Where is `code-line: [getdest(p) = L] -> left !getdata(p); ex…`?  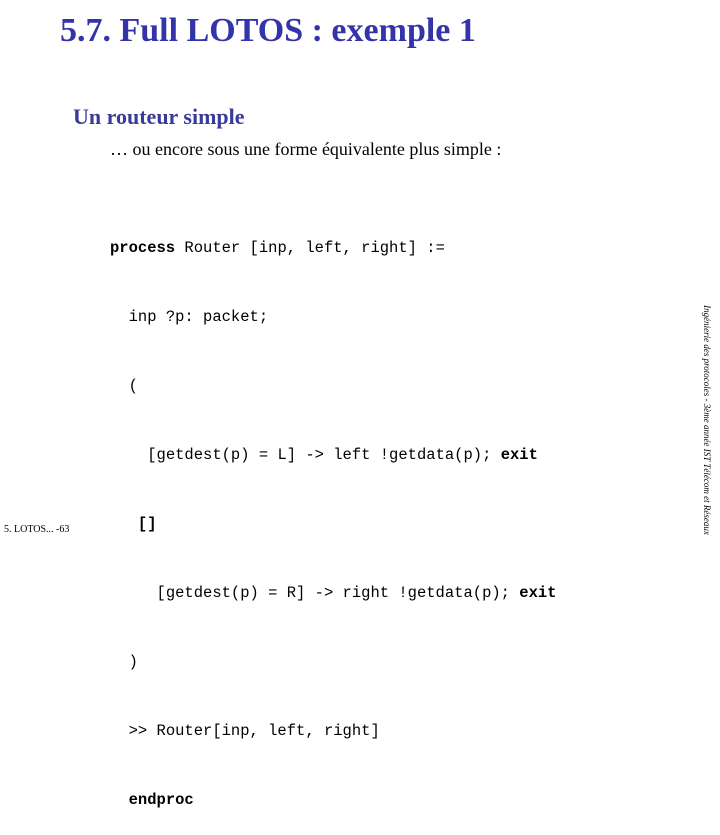 code-line: [getdest(p) = L] -> left !getdata(p); ex… is located at coordinates (342, 455).